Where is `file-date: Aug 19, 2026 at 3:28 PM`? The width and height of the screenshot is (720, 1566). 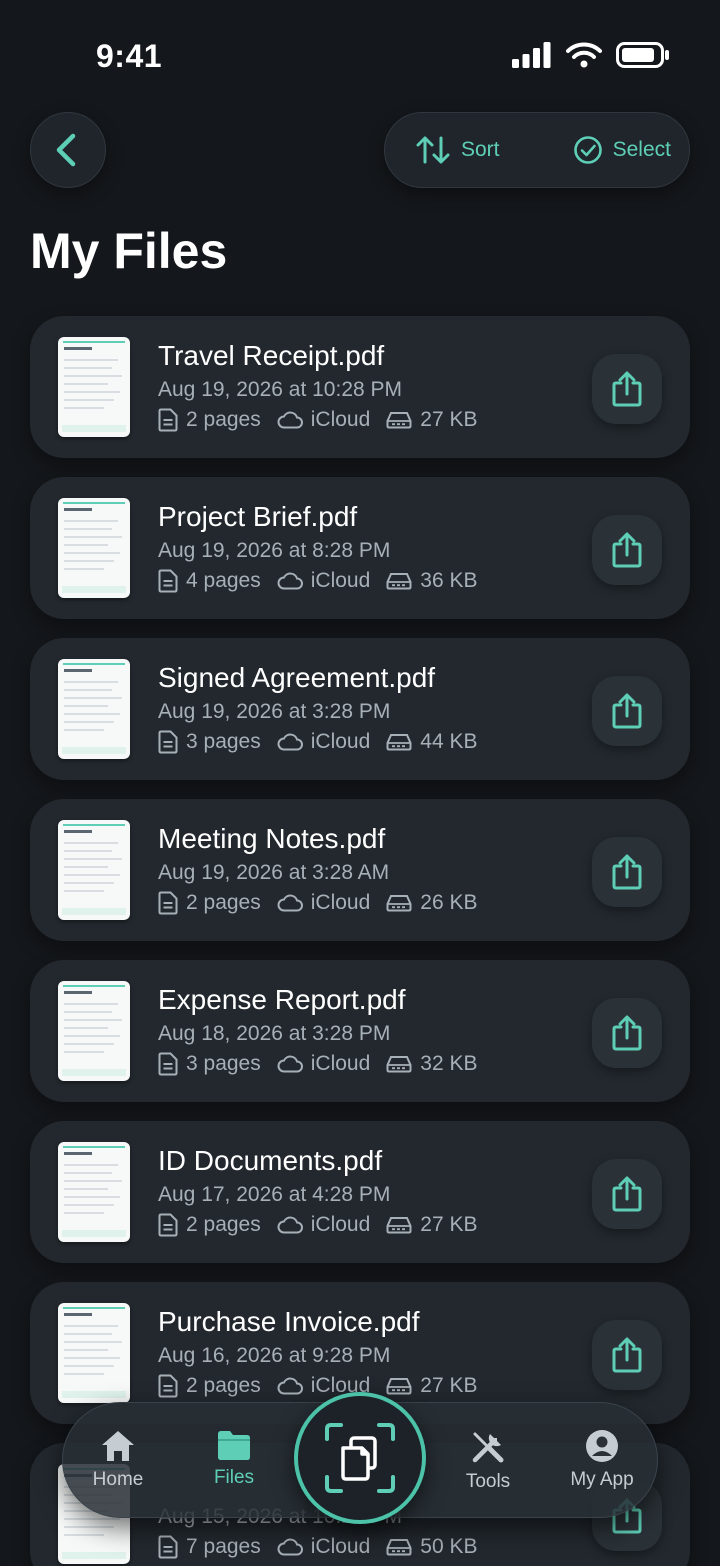 file-date: Aug 19, 2026 at 3:28 PM is located at coordinates (274, 711).